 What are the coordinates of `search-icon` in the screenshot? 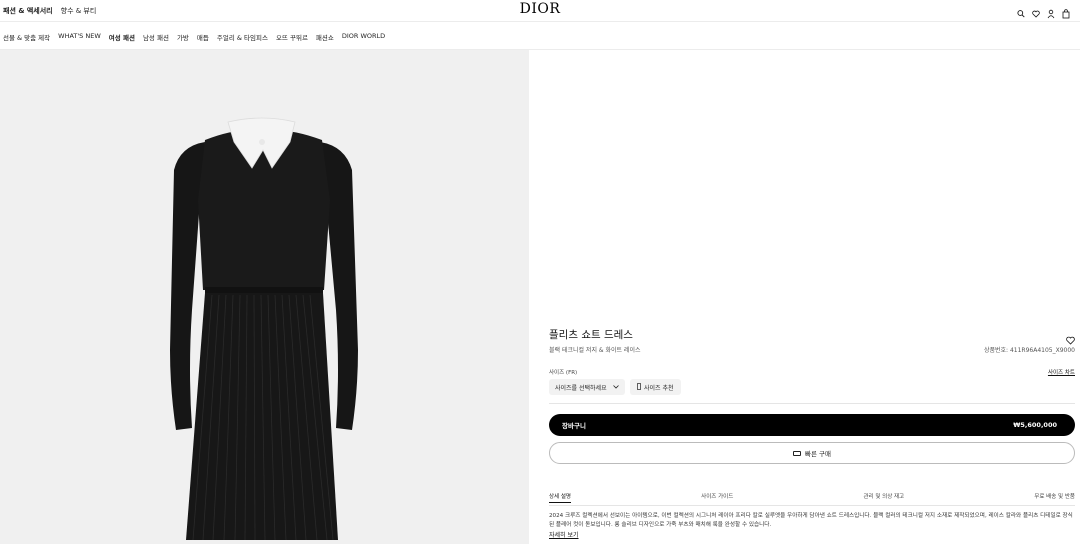 It's located at (1021, 11).